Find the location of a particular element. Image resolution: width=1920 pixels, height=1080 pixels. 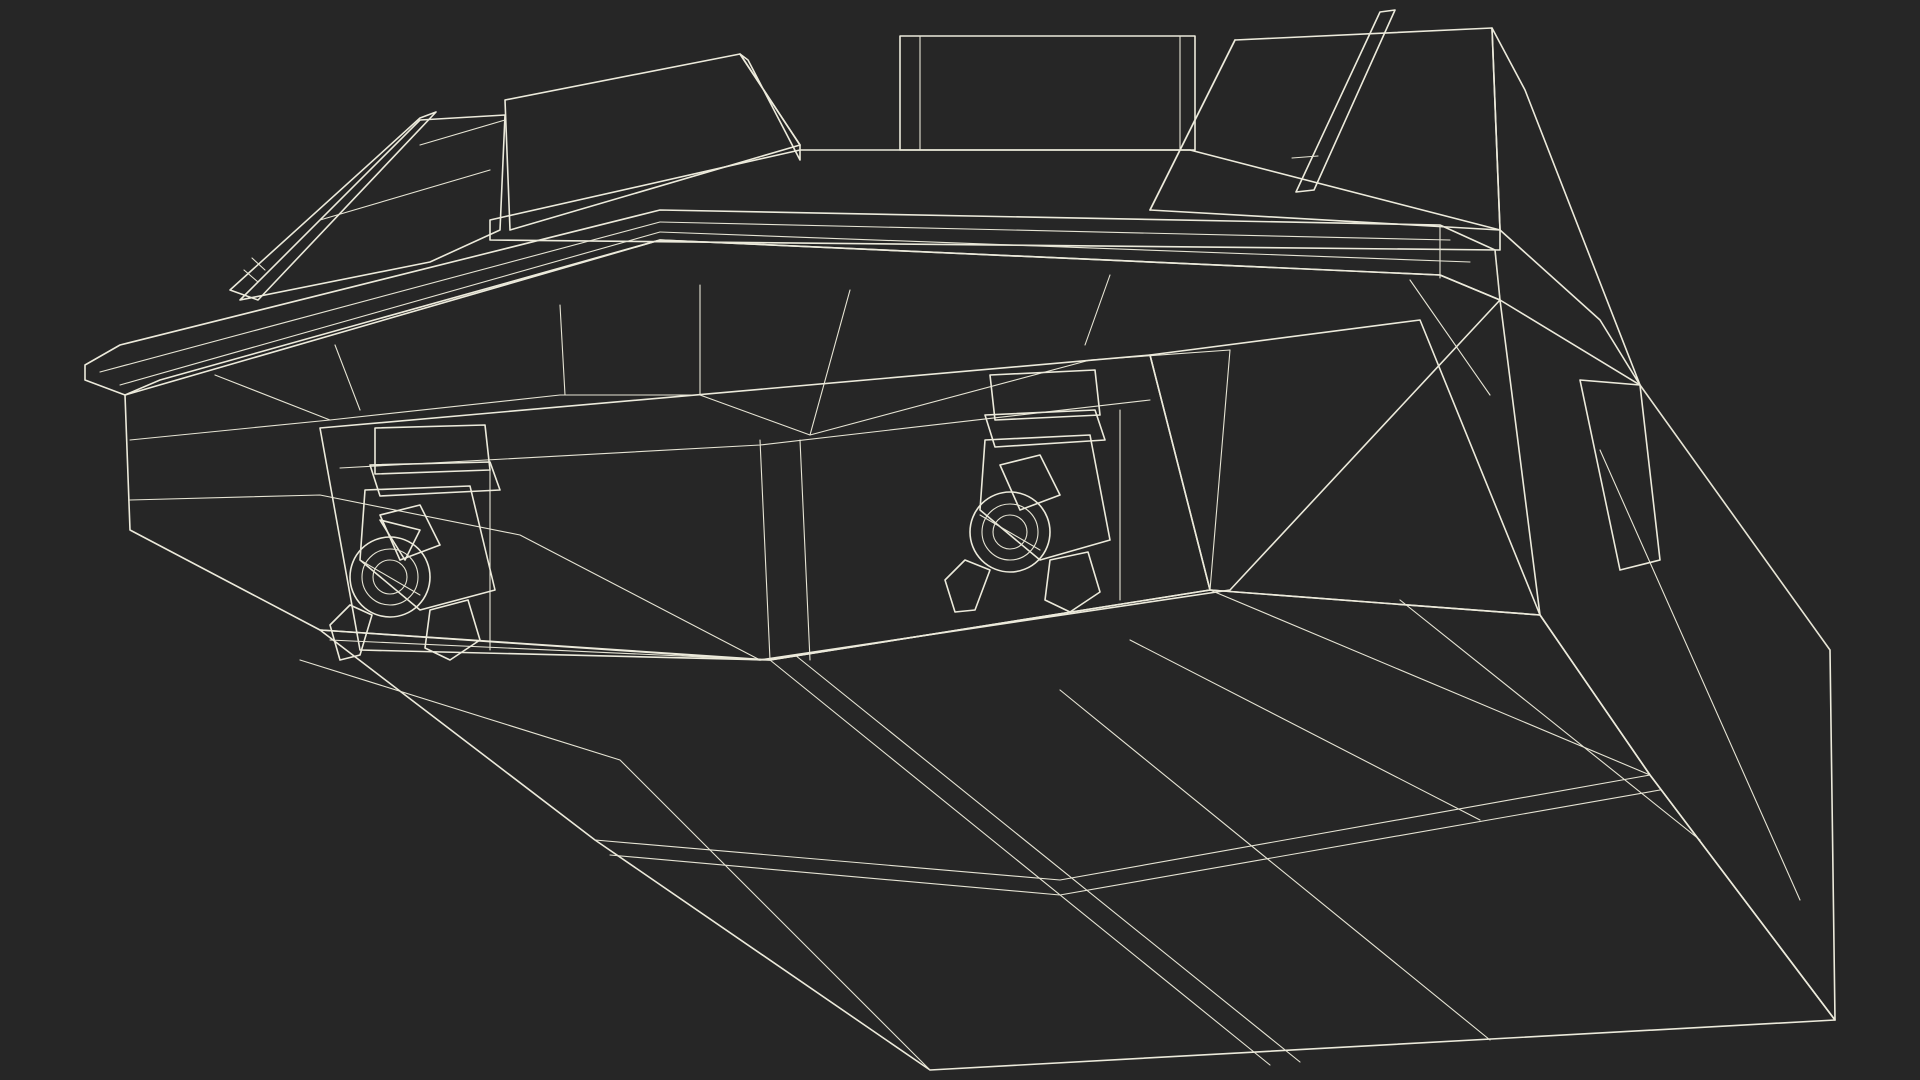

hull-right-side is located at coordinates (1667, 660).